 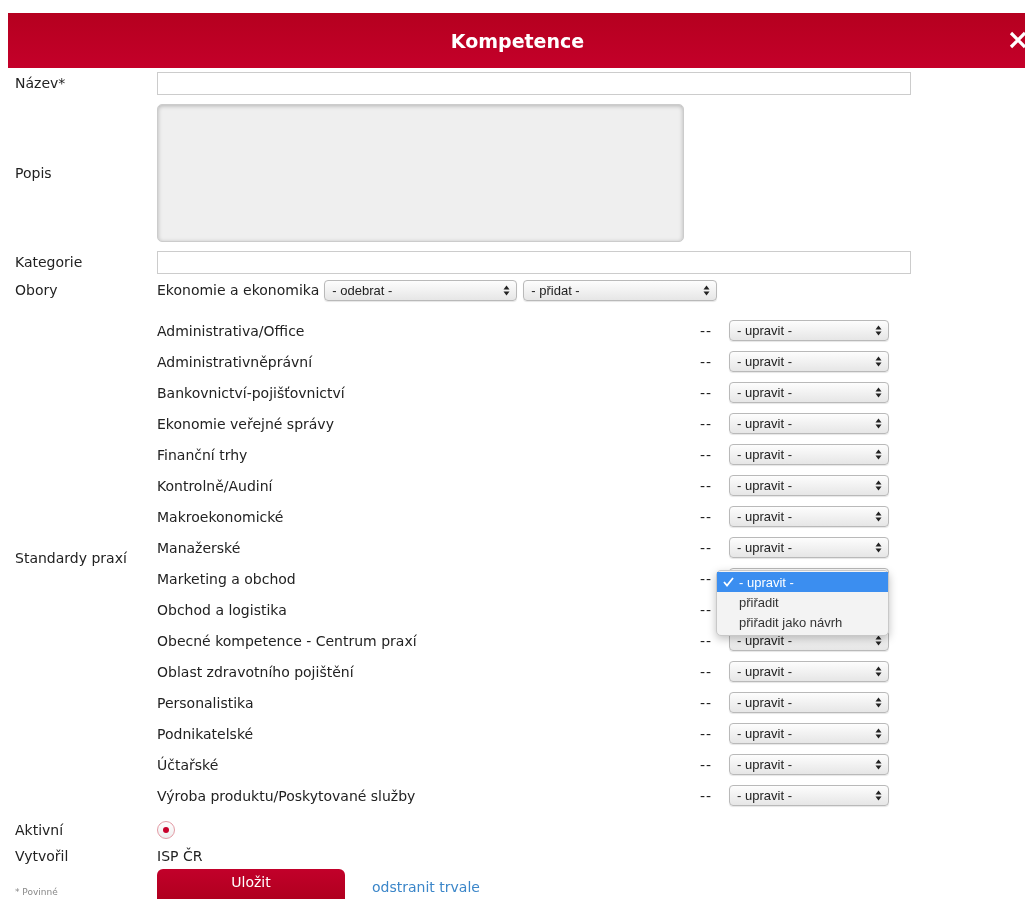 What do you see at coordinates (36, 892) in the screenshot?
I see `required-note: * Povinné` at bounding box center [36, 892].